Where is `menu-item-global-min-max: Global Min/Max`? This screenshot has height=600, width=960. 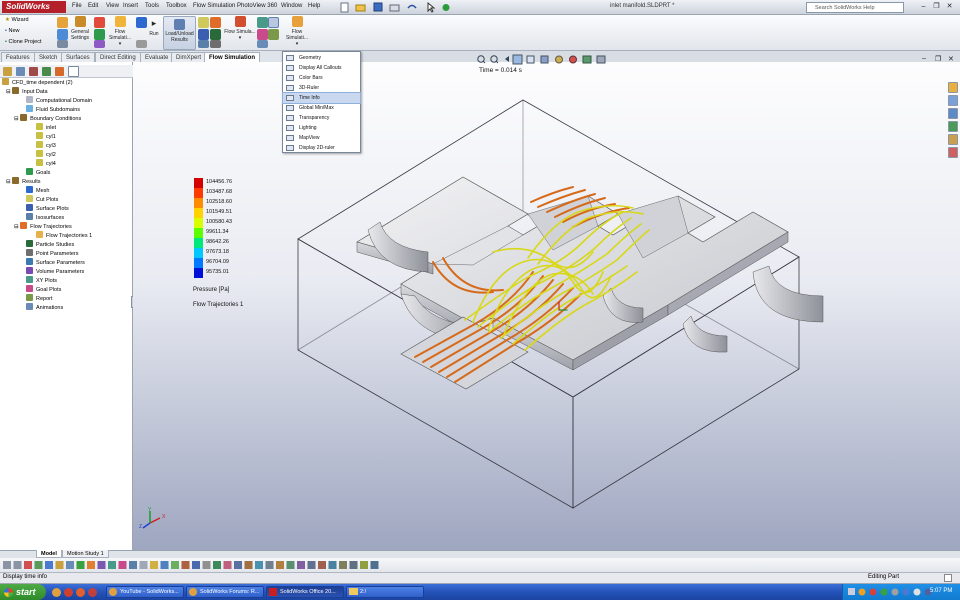
menu-item-global-min-max: Global Min/Max is located at coordinates (321, 108).